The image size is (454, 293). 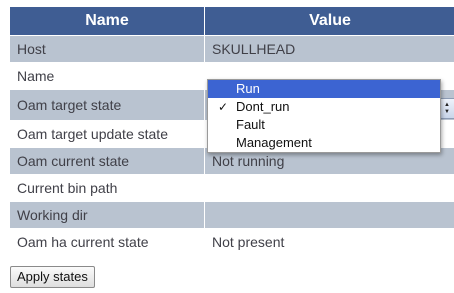 What do you see at coordinates (329, 242) in the screenshot?
I see `row-value-cell: Not present` at bounding box center [329, 242].